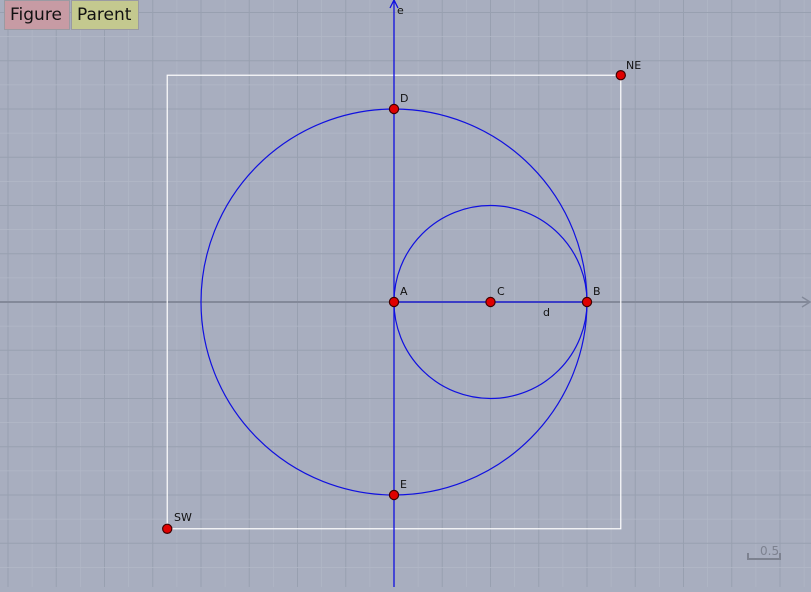 This screenshot has height=592, width=811. What do you see at coordinates (403, 484) in the screenshot?
I see `label-E: E` at bounding box center [403, 484].